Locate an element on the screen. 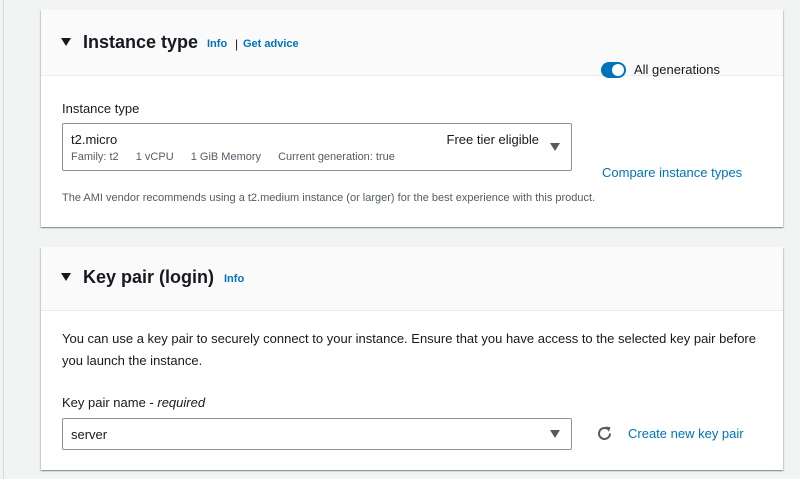 Image resolution: width=800 pixels, height=479 pixels. create-new-key-pair-link: Create new key pair is located at coordinates (686, 433).